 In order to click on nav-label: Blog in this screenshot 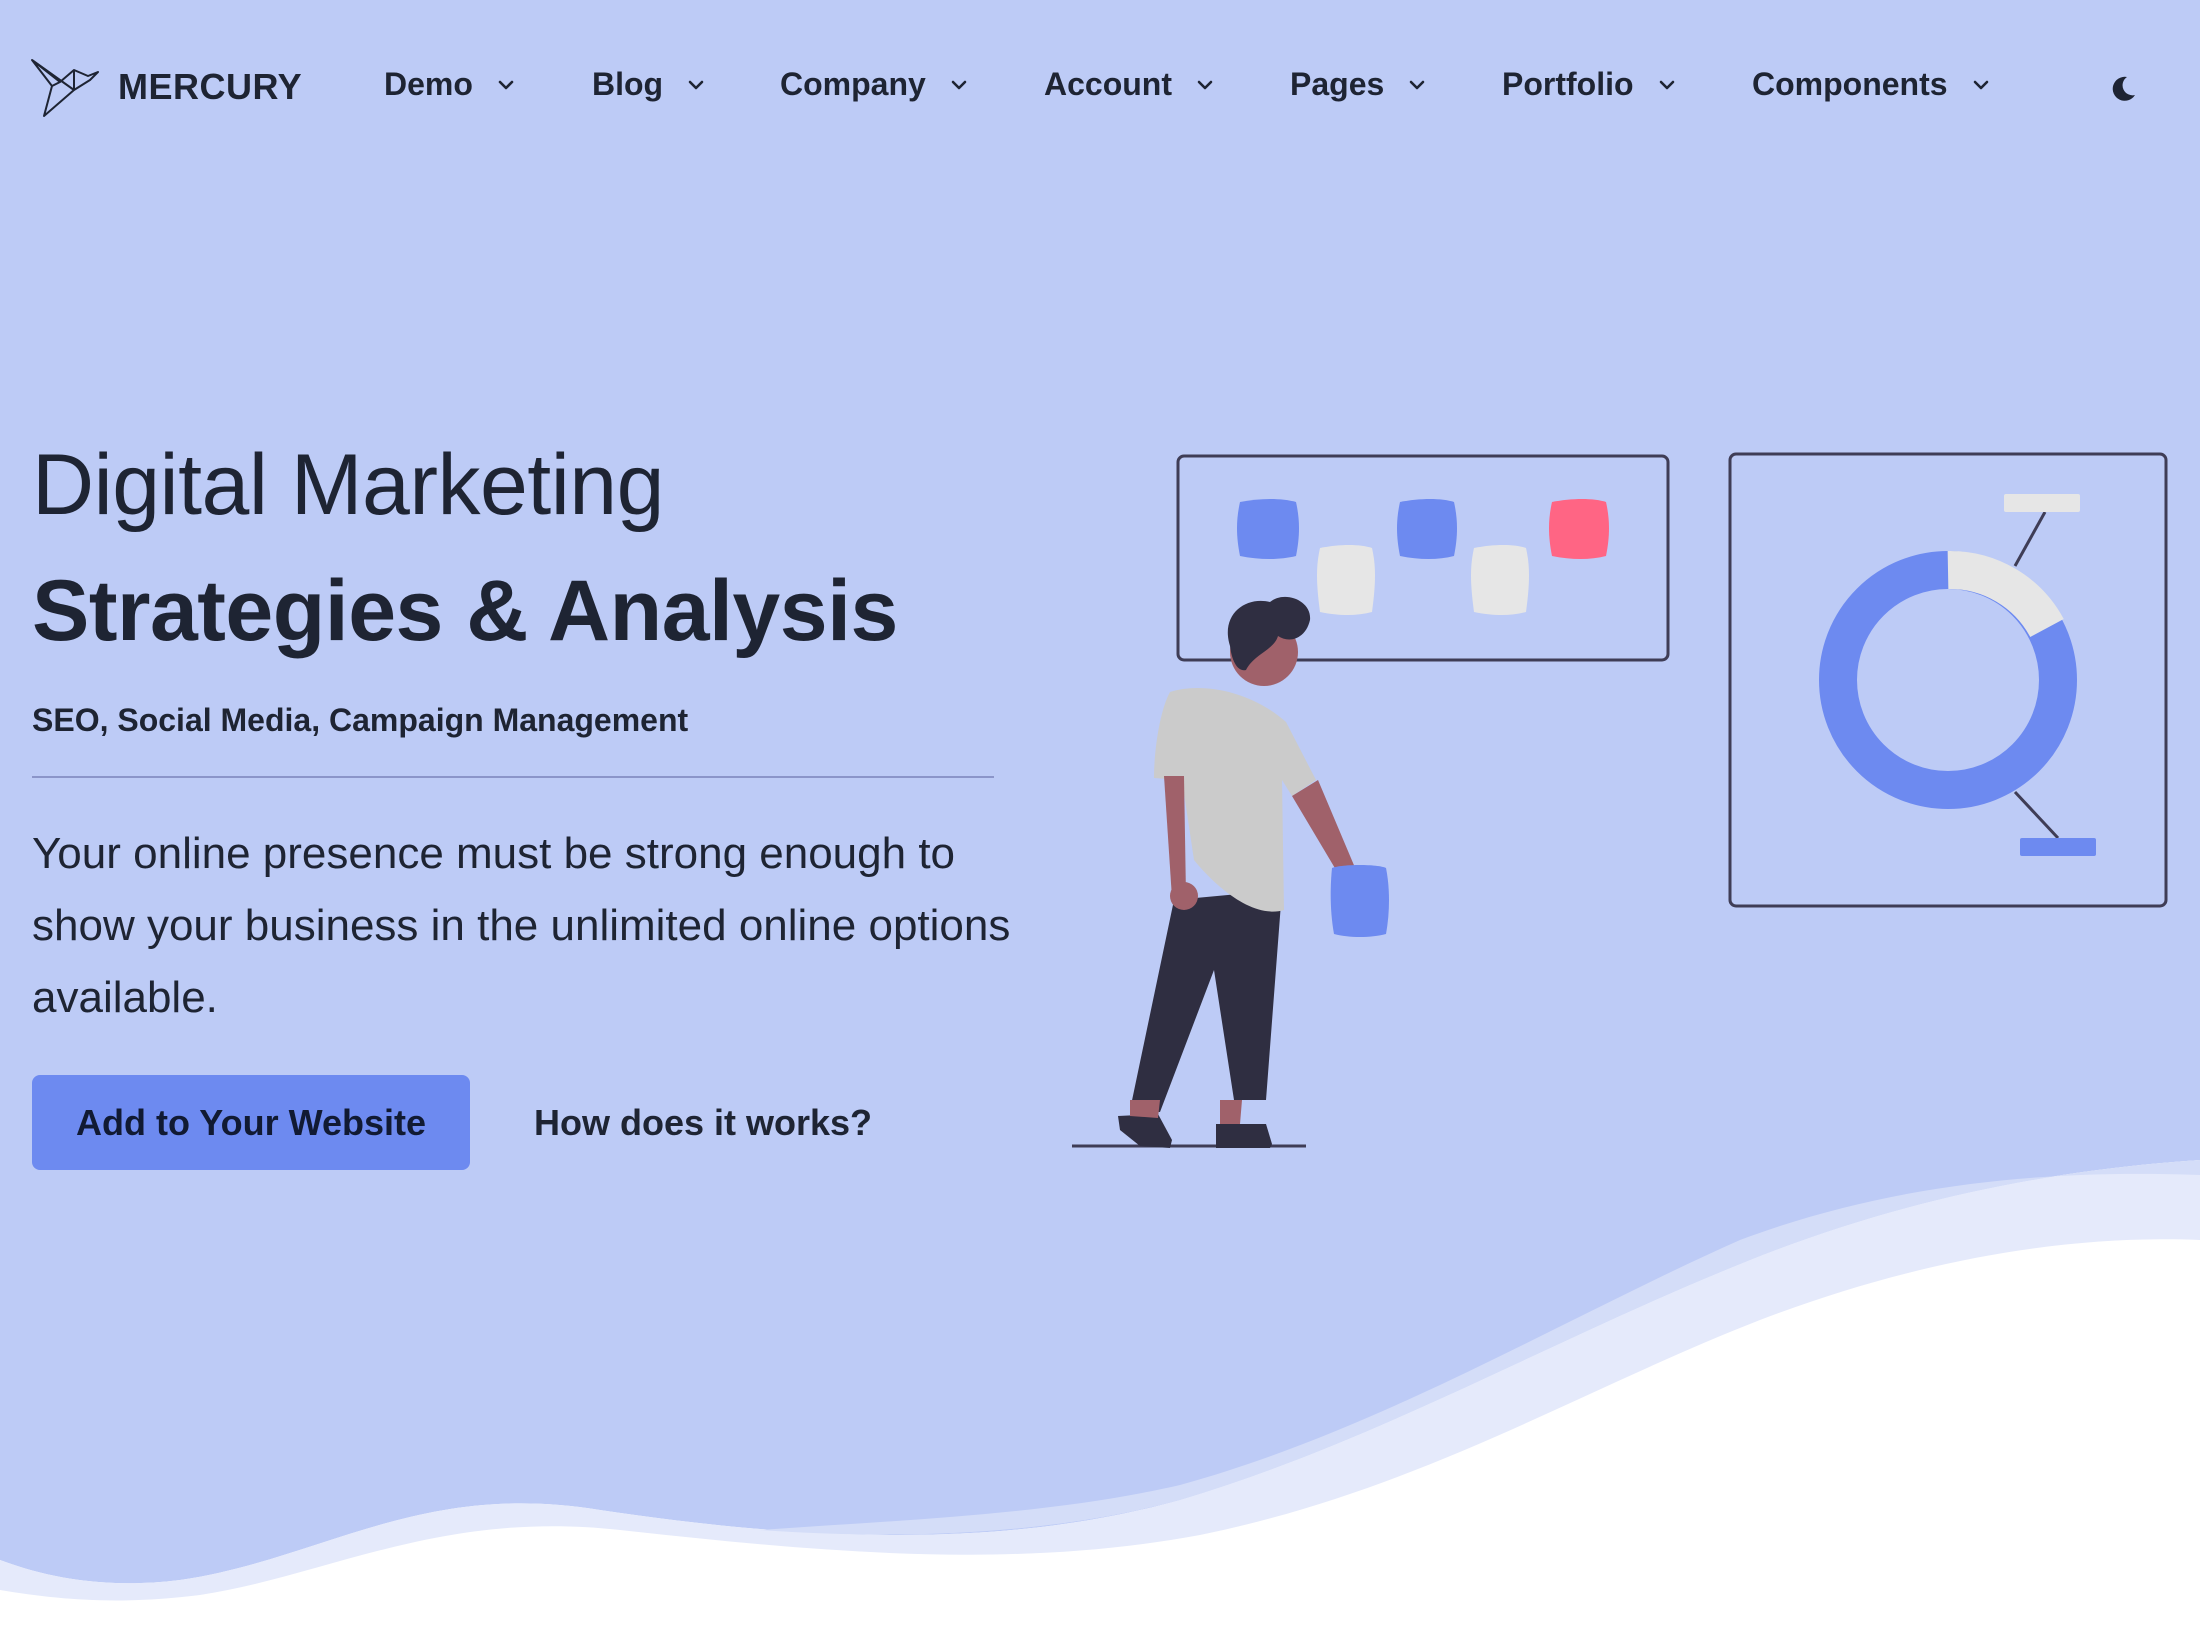, I will do `click(628, 84)`.